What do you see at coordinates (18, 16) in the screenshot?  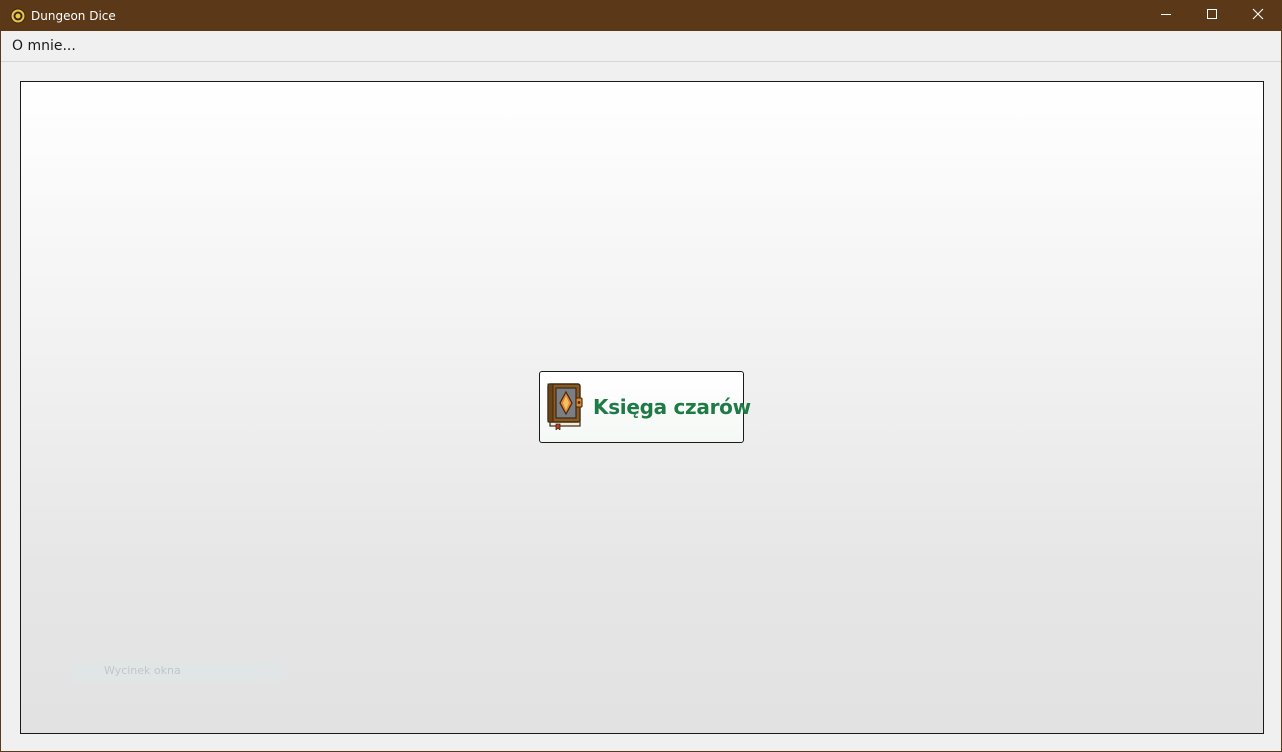 I see `dice-gear-icon` at bounding box center [18, 16].